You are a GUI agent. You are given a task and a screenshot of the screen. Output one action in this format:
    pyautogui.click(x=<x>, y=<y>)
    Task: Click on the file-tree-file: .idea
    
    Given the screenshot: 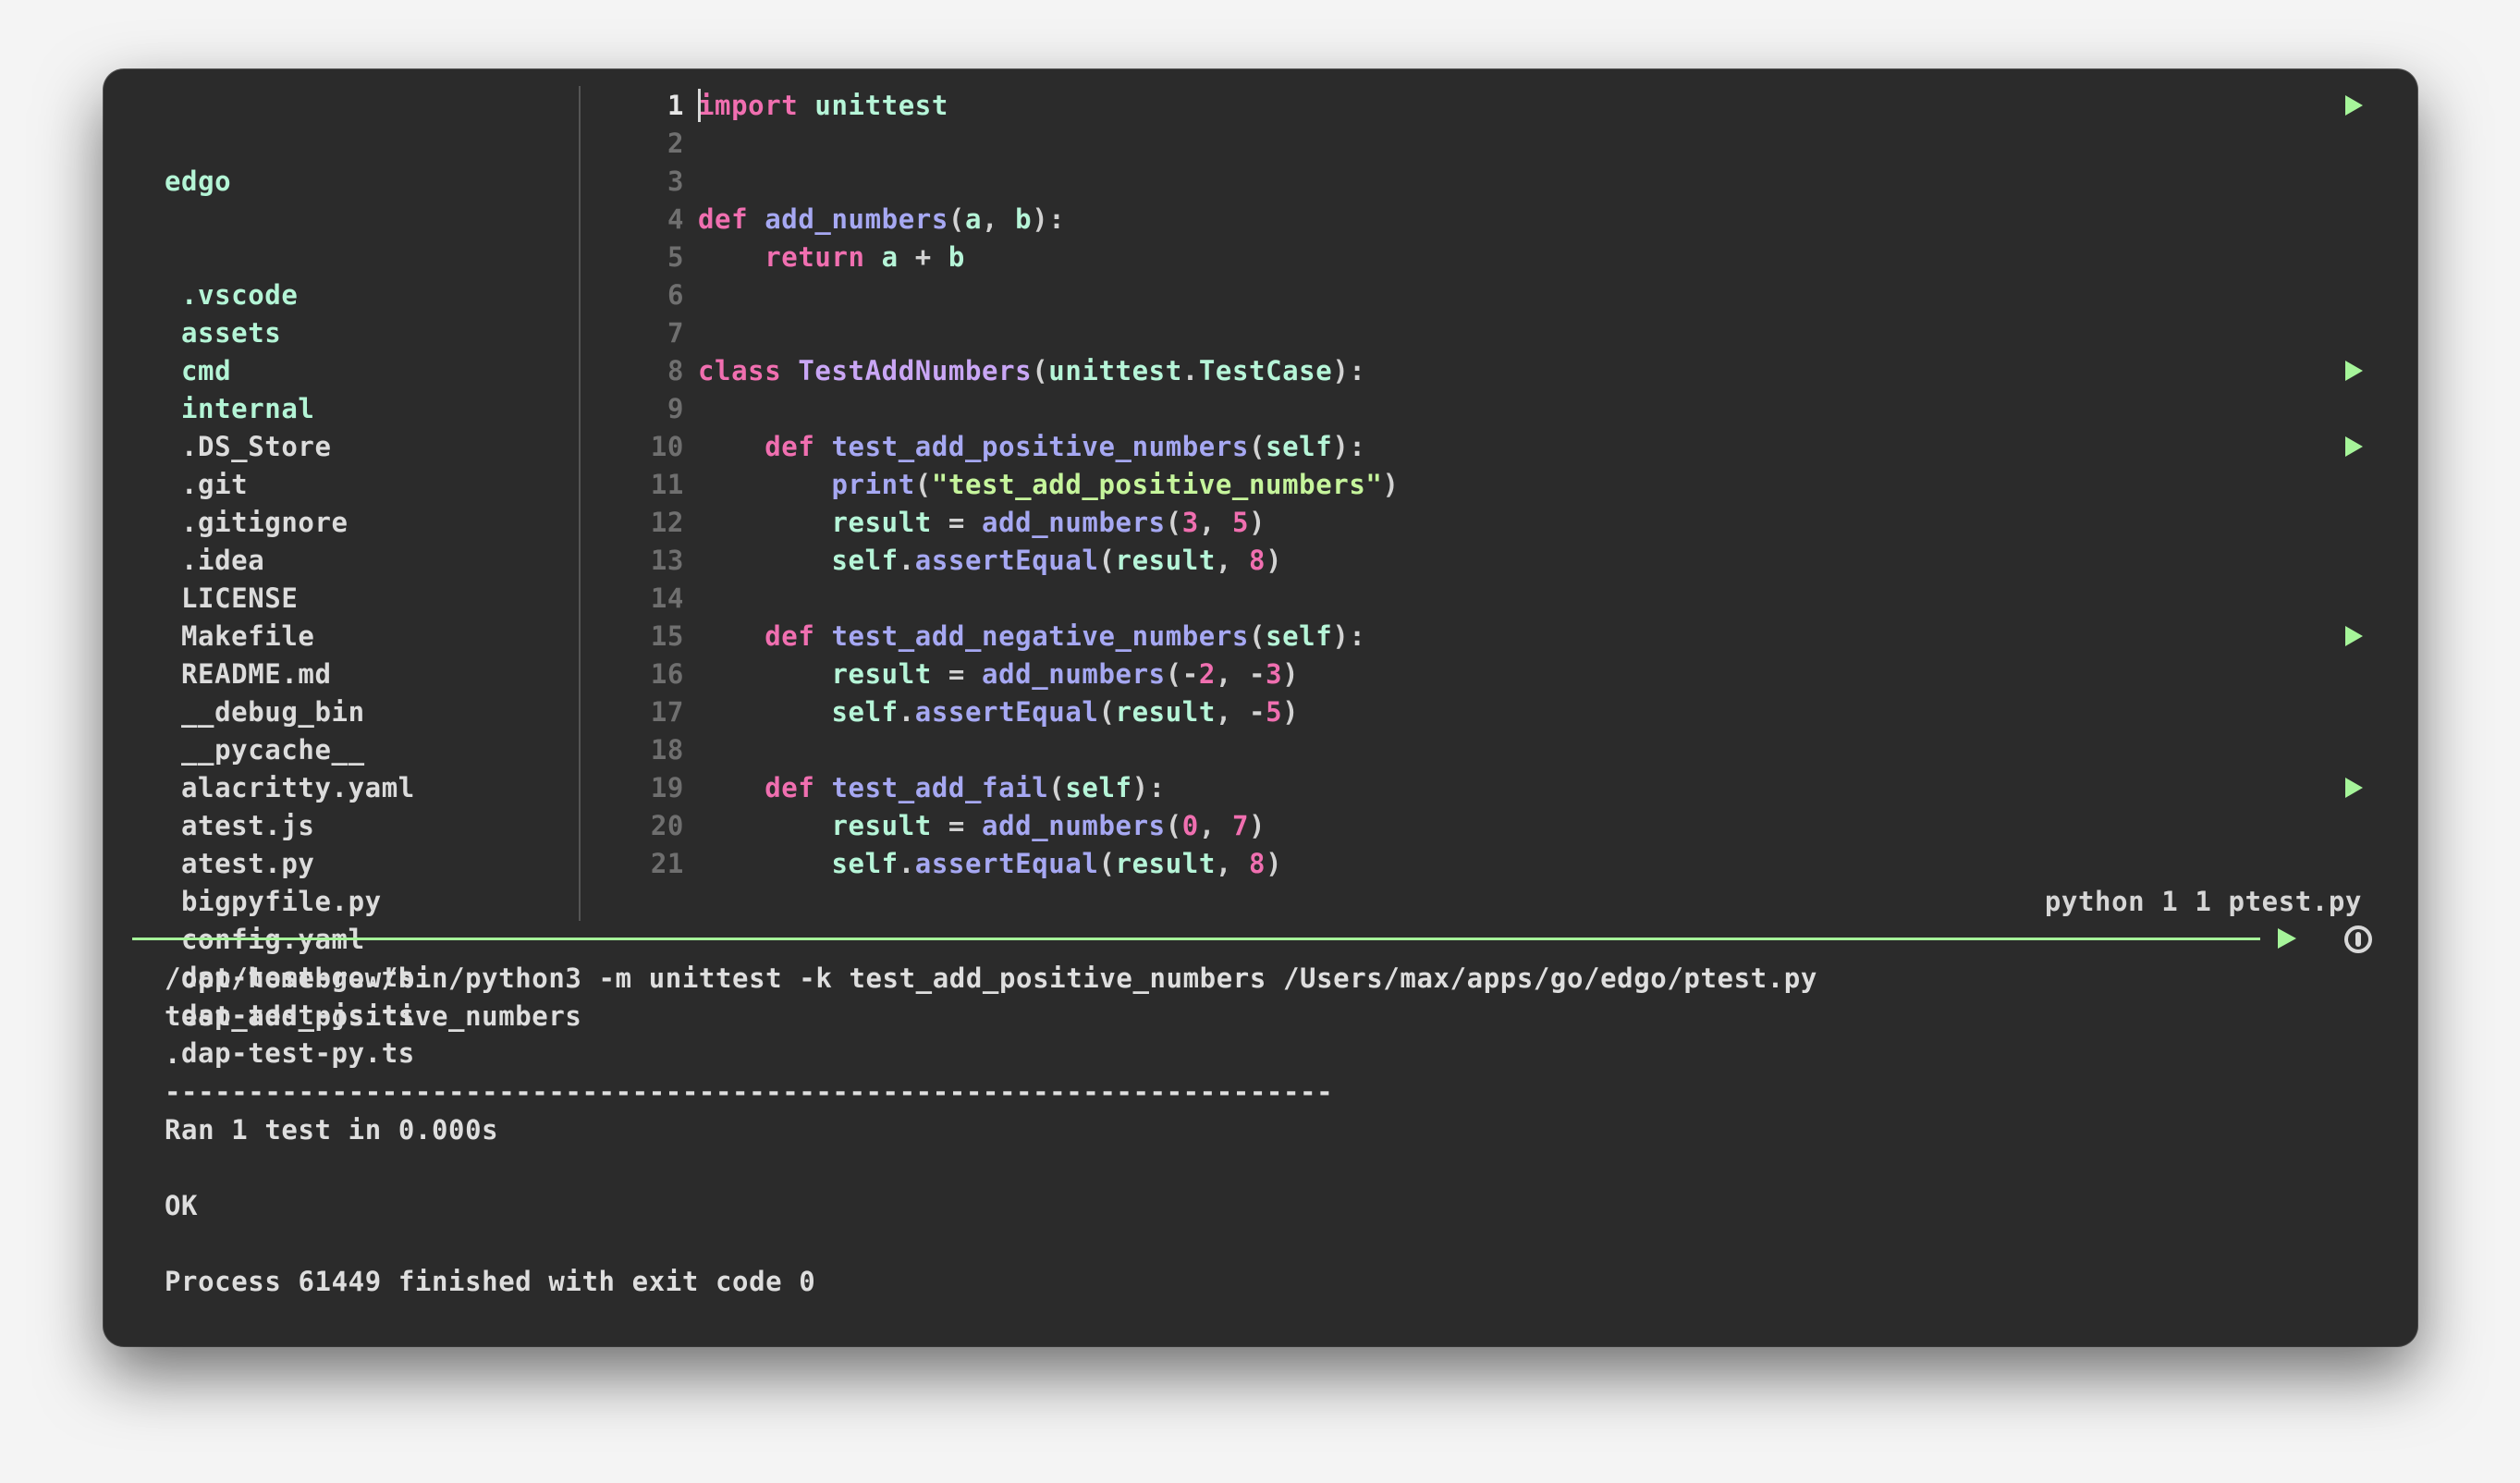 What is the action you would take?
    pyautogui.click(x=368, y=561)
    